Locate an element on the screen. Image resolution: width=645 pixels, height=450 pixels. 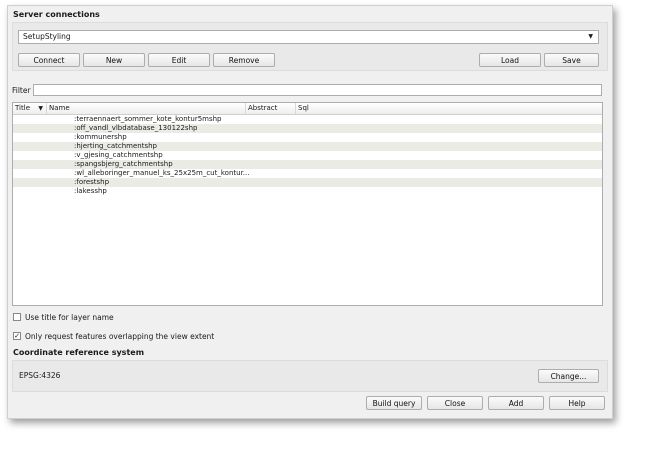
checkmark-icon: ✓ is located at coordinates (17, 336).